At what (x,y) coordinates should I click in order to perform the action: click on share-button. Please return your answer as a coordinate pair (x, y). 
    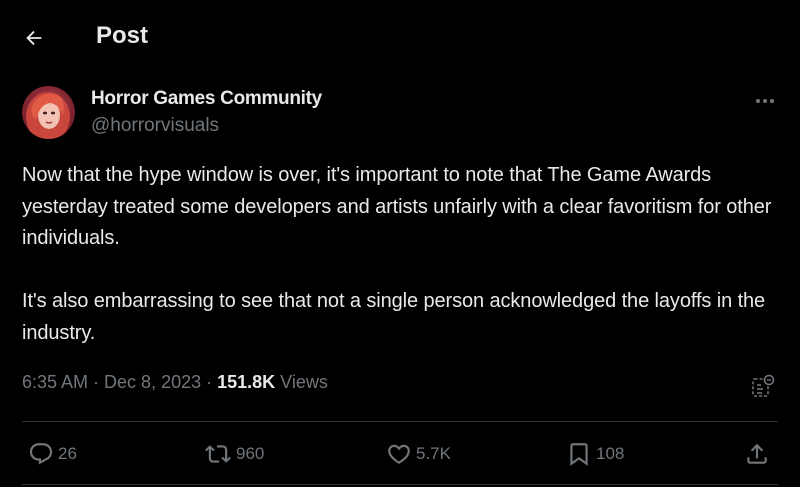
    Looking at the image, I should click on (757, 454).